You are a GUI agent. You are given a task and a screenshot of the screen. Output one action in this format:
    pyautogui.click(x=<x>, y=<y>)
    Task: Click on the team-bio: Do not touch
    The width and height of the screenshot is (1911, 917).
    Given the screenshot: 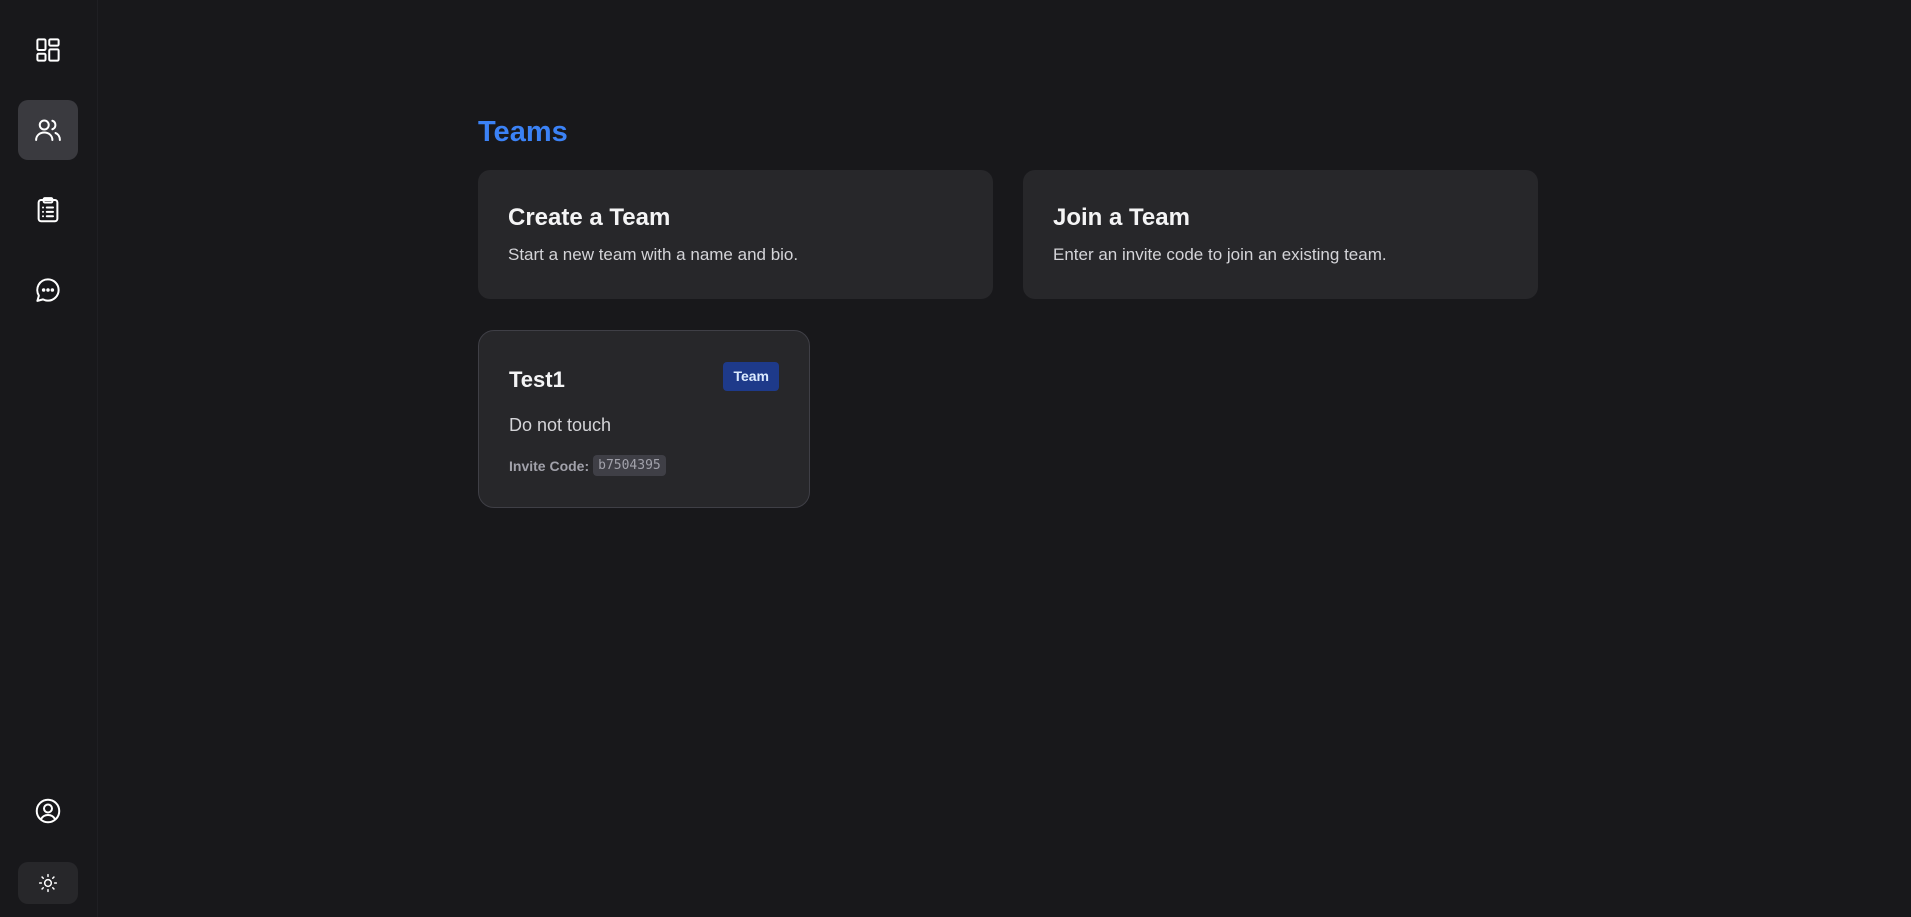 What is the action you would take?
    pyautogui.click(x=560, y=425)
    